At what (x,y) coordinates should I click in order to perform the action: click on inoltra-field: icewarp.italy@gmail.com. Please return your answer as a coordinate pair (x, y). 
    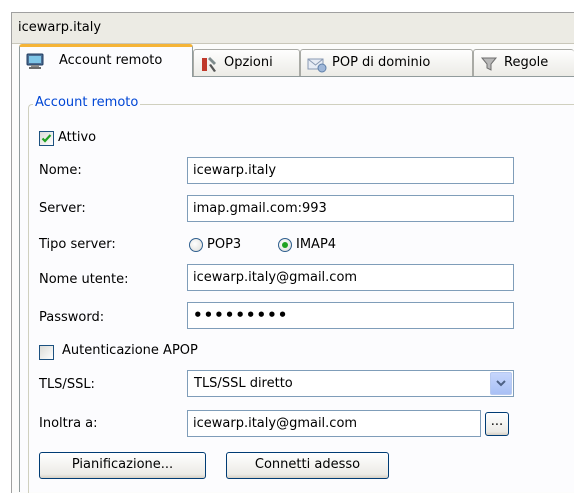
    Looking at the image, I should click on (334, 423).